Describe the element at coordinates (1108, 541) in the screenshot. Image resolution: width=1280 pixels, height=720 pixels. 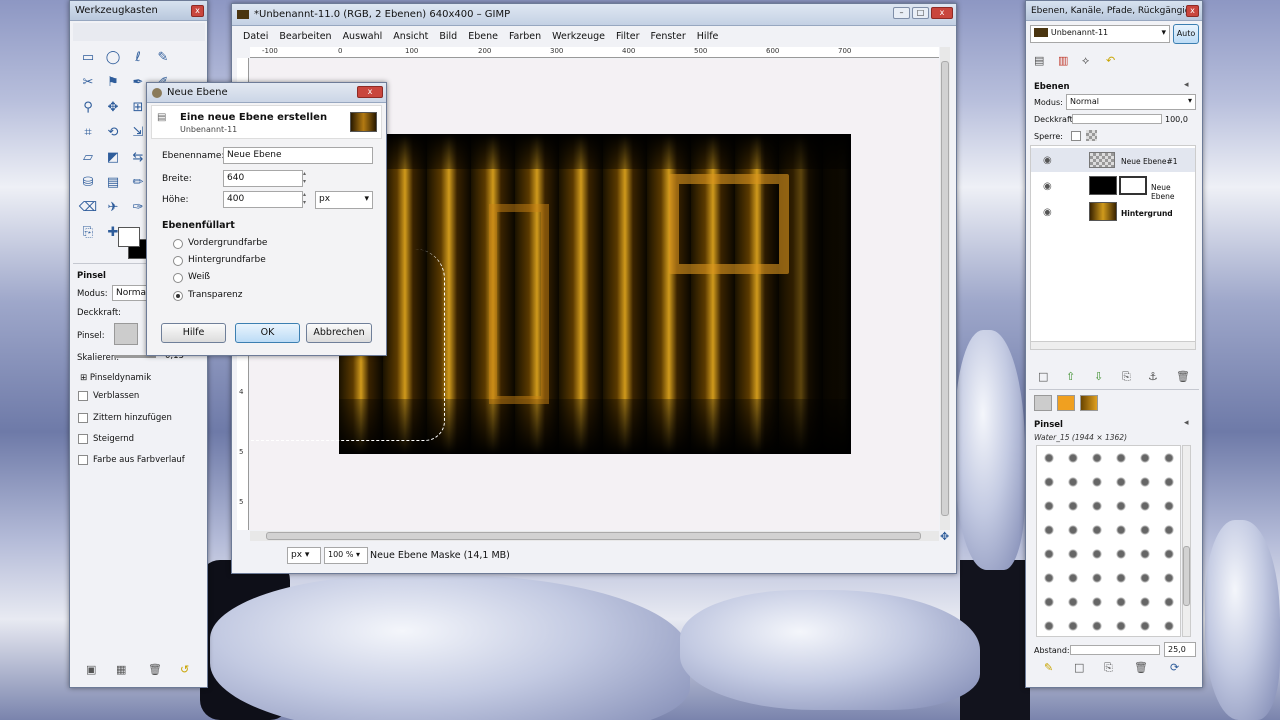
I see `brush-grid` at that location.